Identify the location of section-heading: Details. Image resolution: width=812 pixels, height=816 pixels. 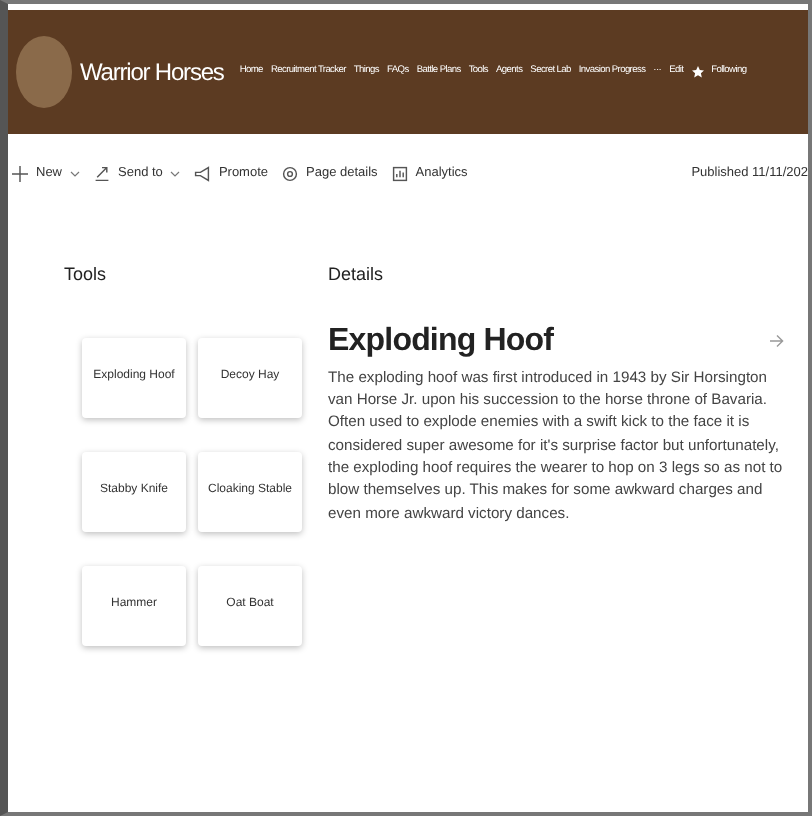
(357, 275).